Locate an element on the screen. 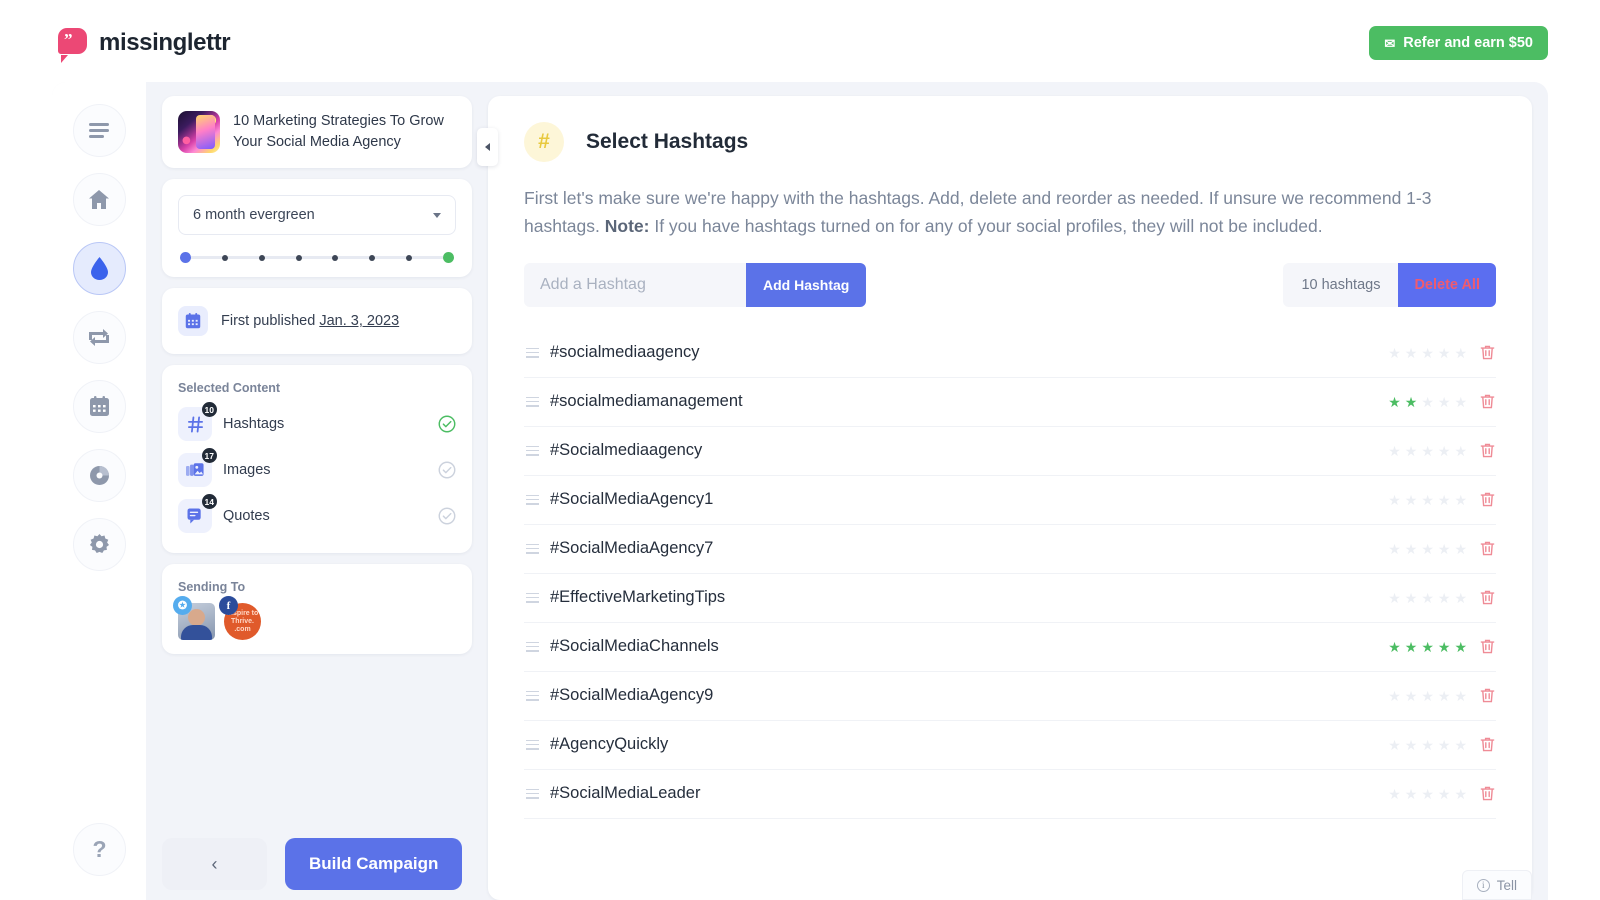 The image size is (1600, 900). tell-widget: i Tell is located at coordinates (1496, 885).